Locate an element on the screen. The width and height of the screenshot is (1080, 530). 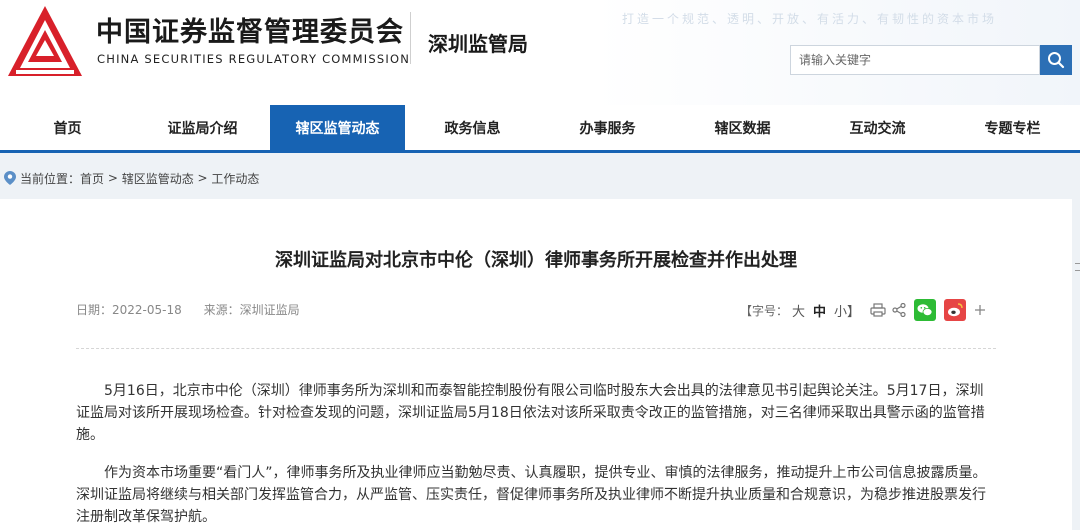
article-meta: 日期：2022-05-18 来源：深圳证监局 is located at coordinates (188, 309).